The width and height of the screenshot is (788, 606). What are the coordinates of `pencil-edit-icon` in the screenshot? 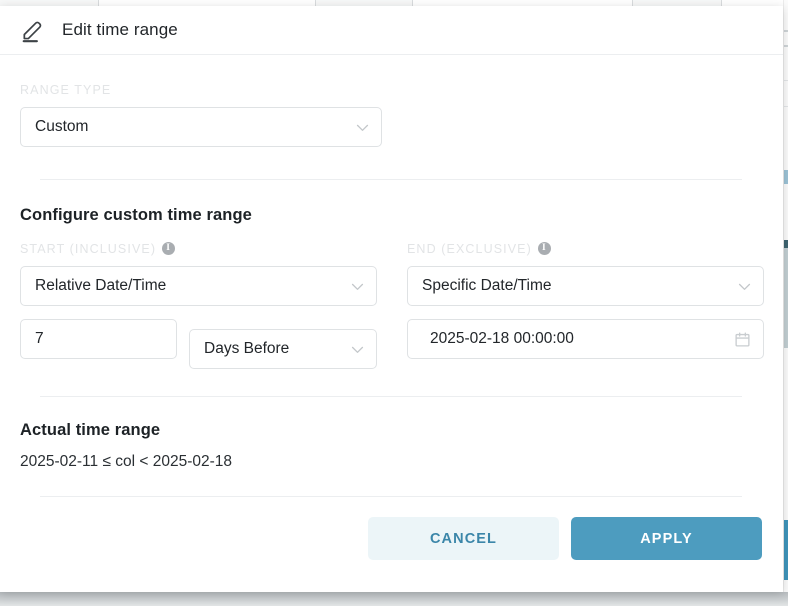 It's located at (32, 32).